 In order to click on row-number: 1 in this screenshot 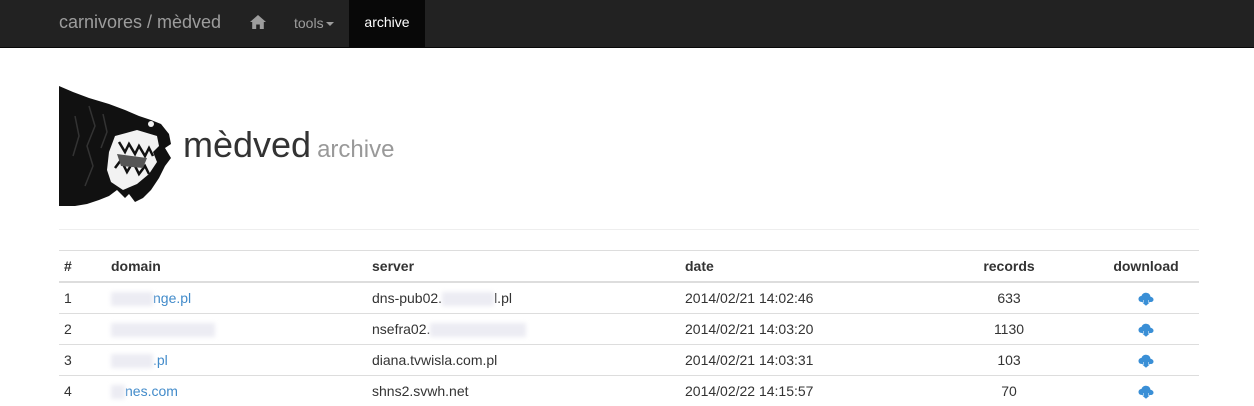, I will do `click(82, 297)`.